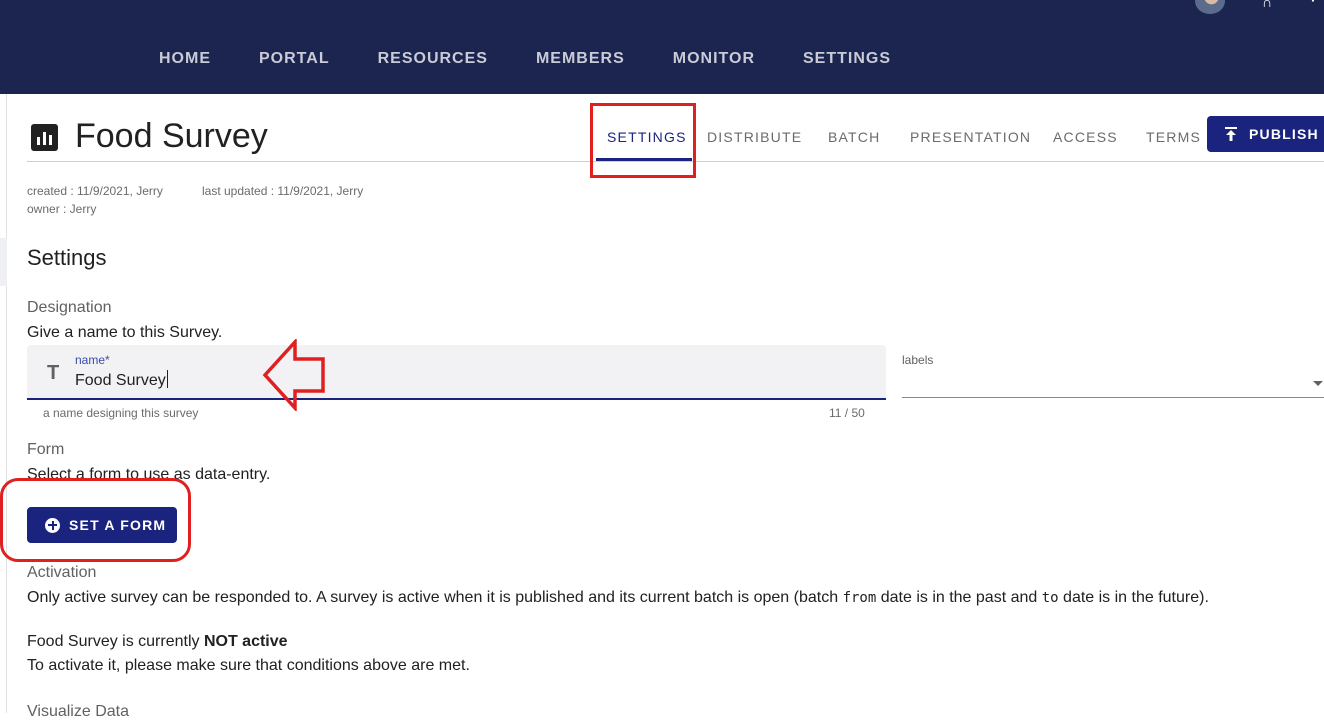 The height and width of the screenshot is (721, 1324). I want to click on designation-description: Give a name to this Survey., so click(125, 332).